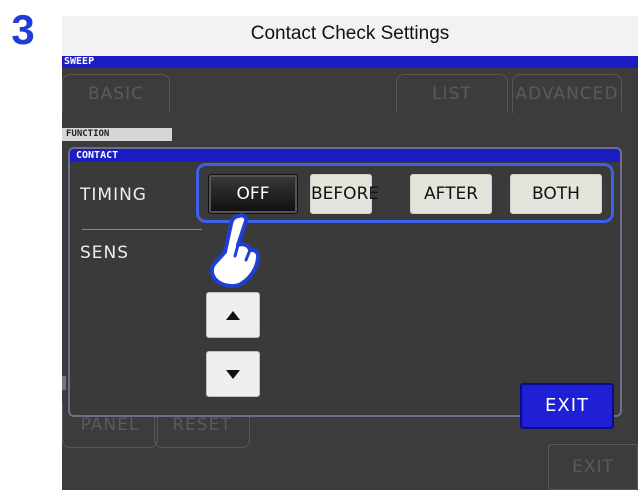 Image resolution: width=638 pixels, height=490 pixels. I want to click on background-exit-button: EXIT, so click(593, 467).